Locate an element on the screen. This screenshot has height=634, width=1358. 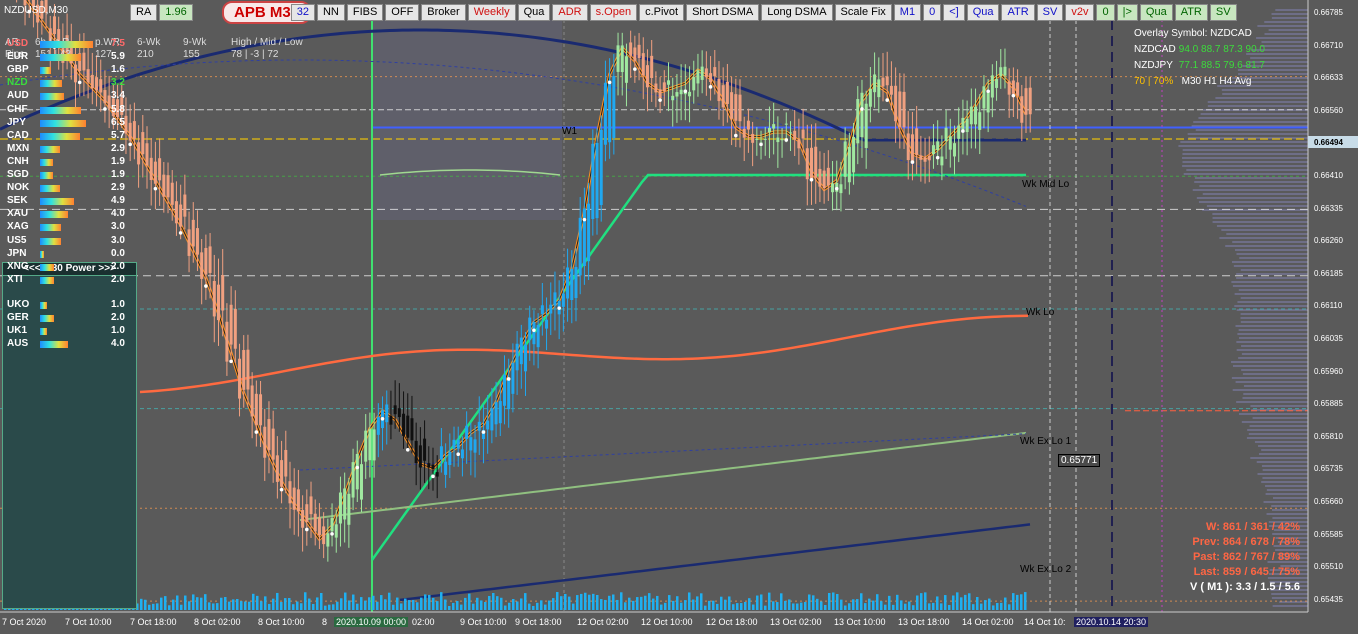
power-currency: GBP is located at coordinates (22, 70).